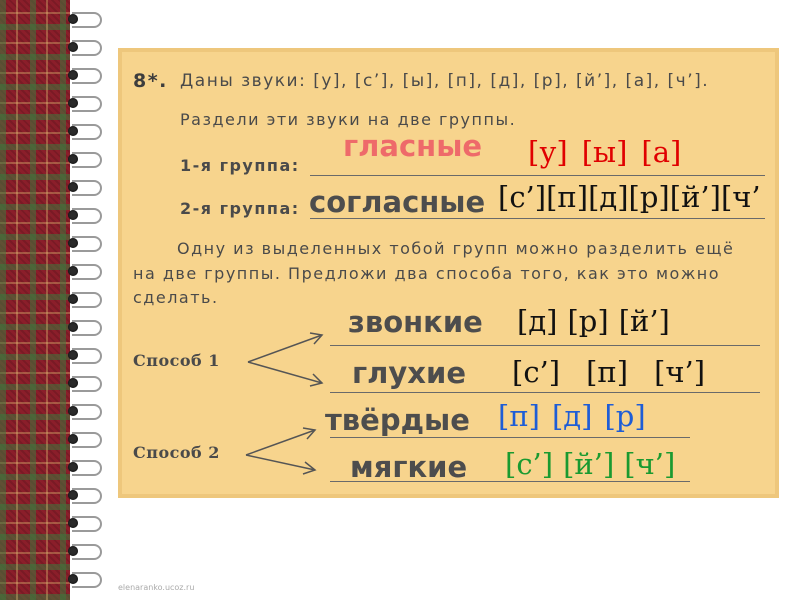 The height and width of the screenshot is (600, 800). I want to click on soft-sounds: [с’] [й’] [ч’], so click(595, 464).